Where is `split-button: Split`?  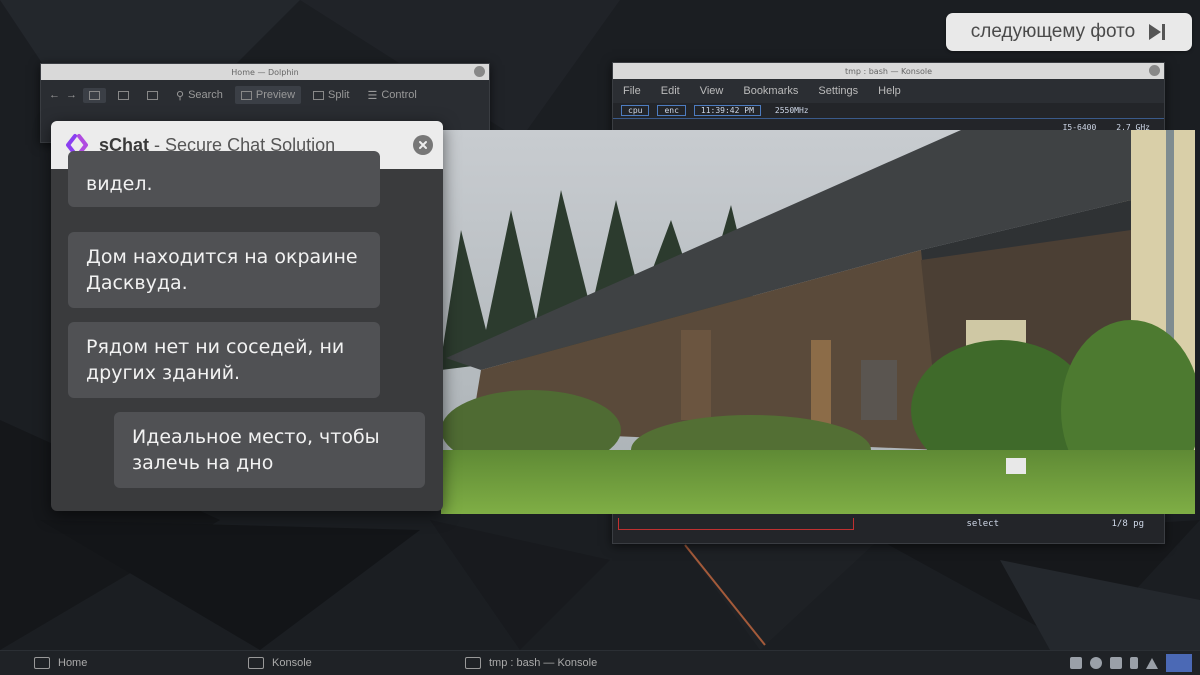
split-button: Split is located at coordinates (331, 95).